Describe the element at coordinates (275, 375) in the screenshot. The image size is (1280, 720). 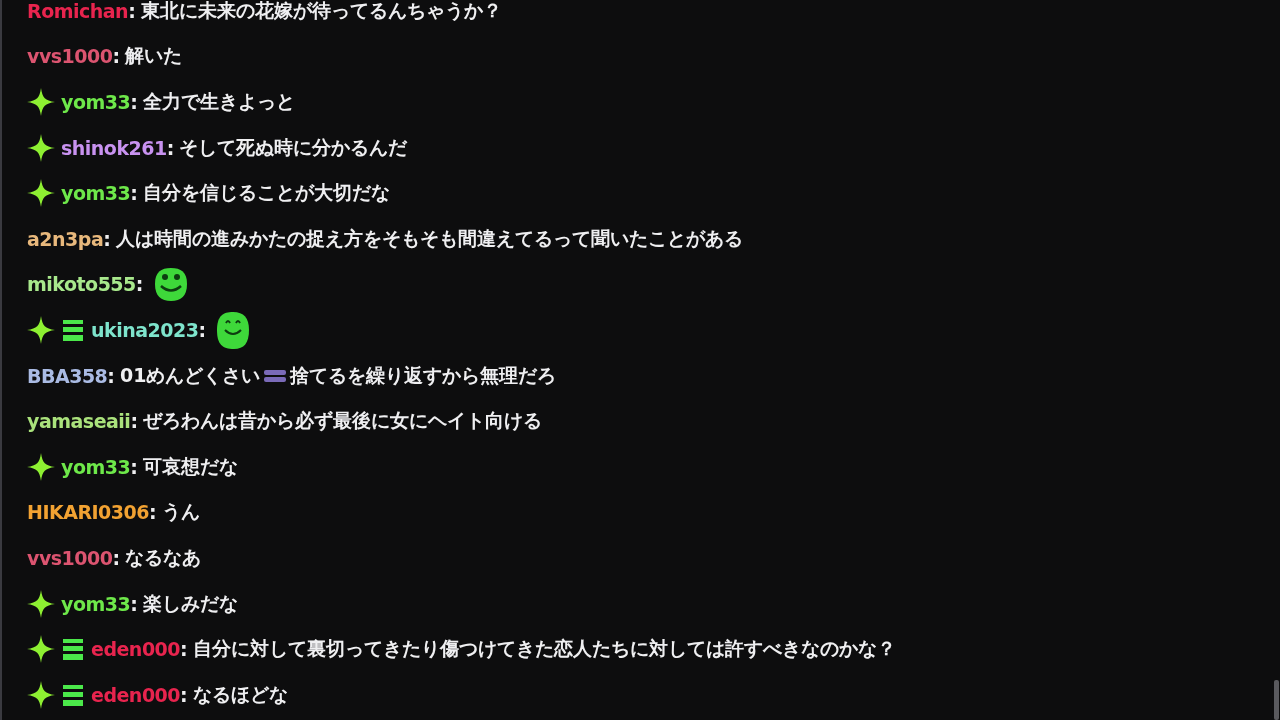
I see `double-bar-emote-icon` at that location.